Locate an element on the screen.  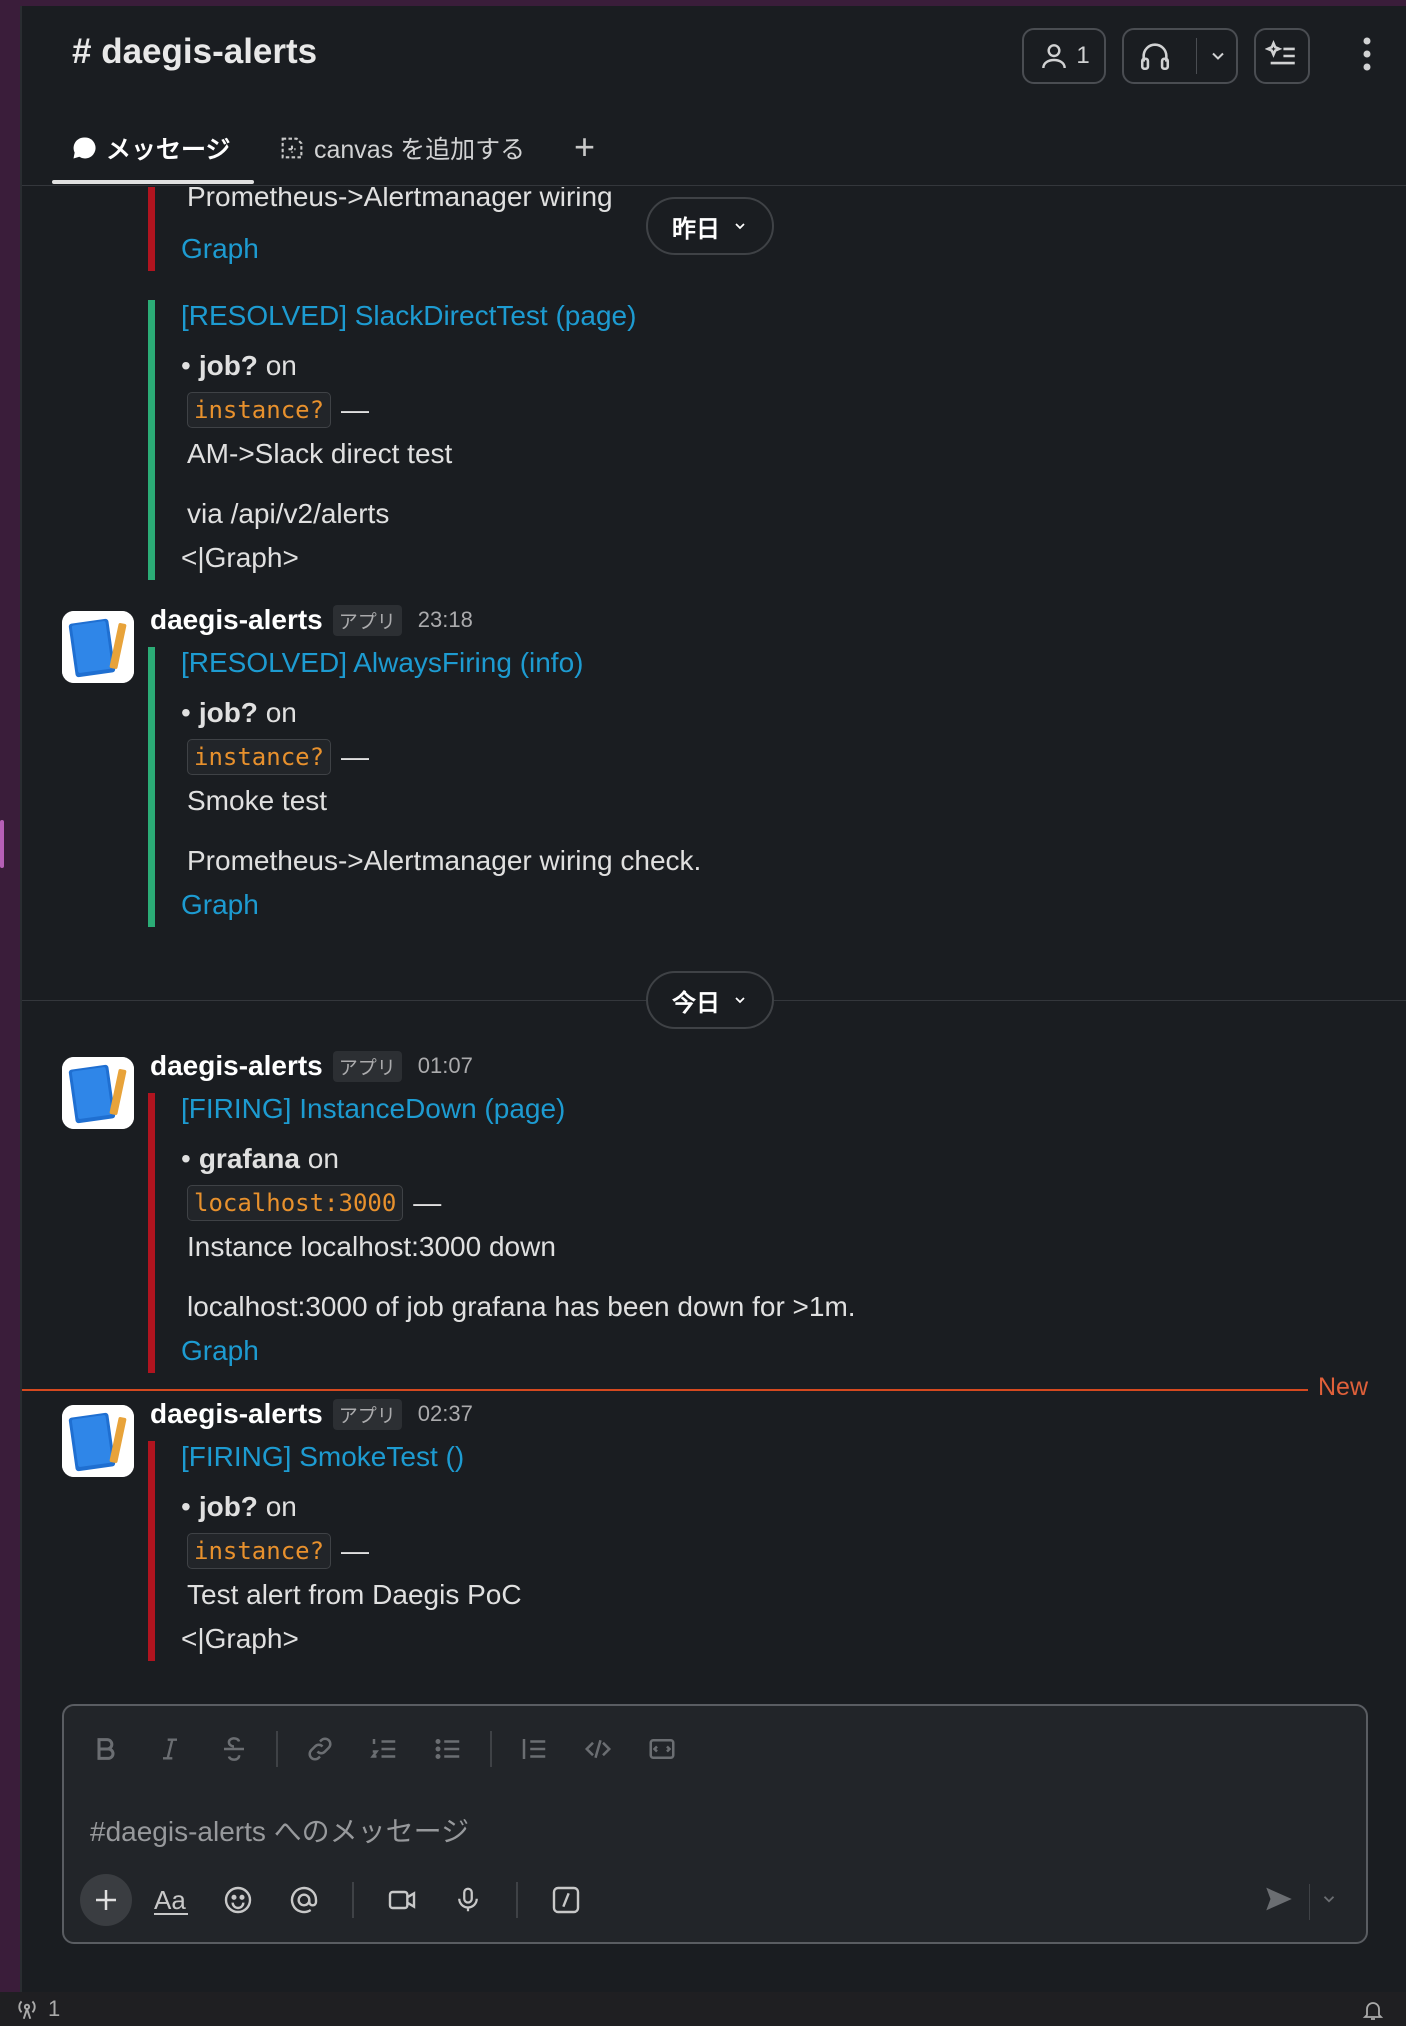
svg-text: Aa is located at coordinates (170, 1900).